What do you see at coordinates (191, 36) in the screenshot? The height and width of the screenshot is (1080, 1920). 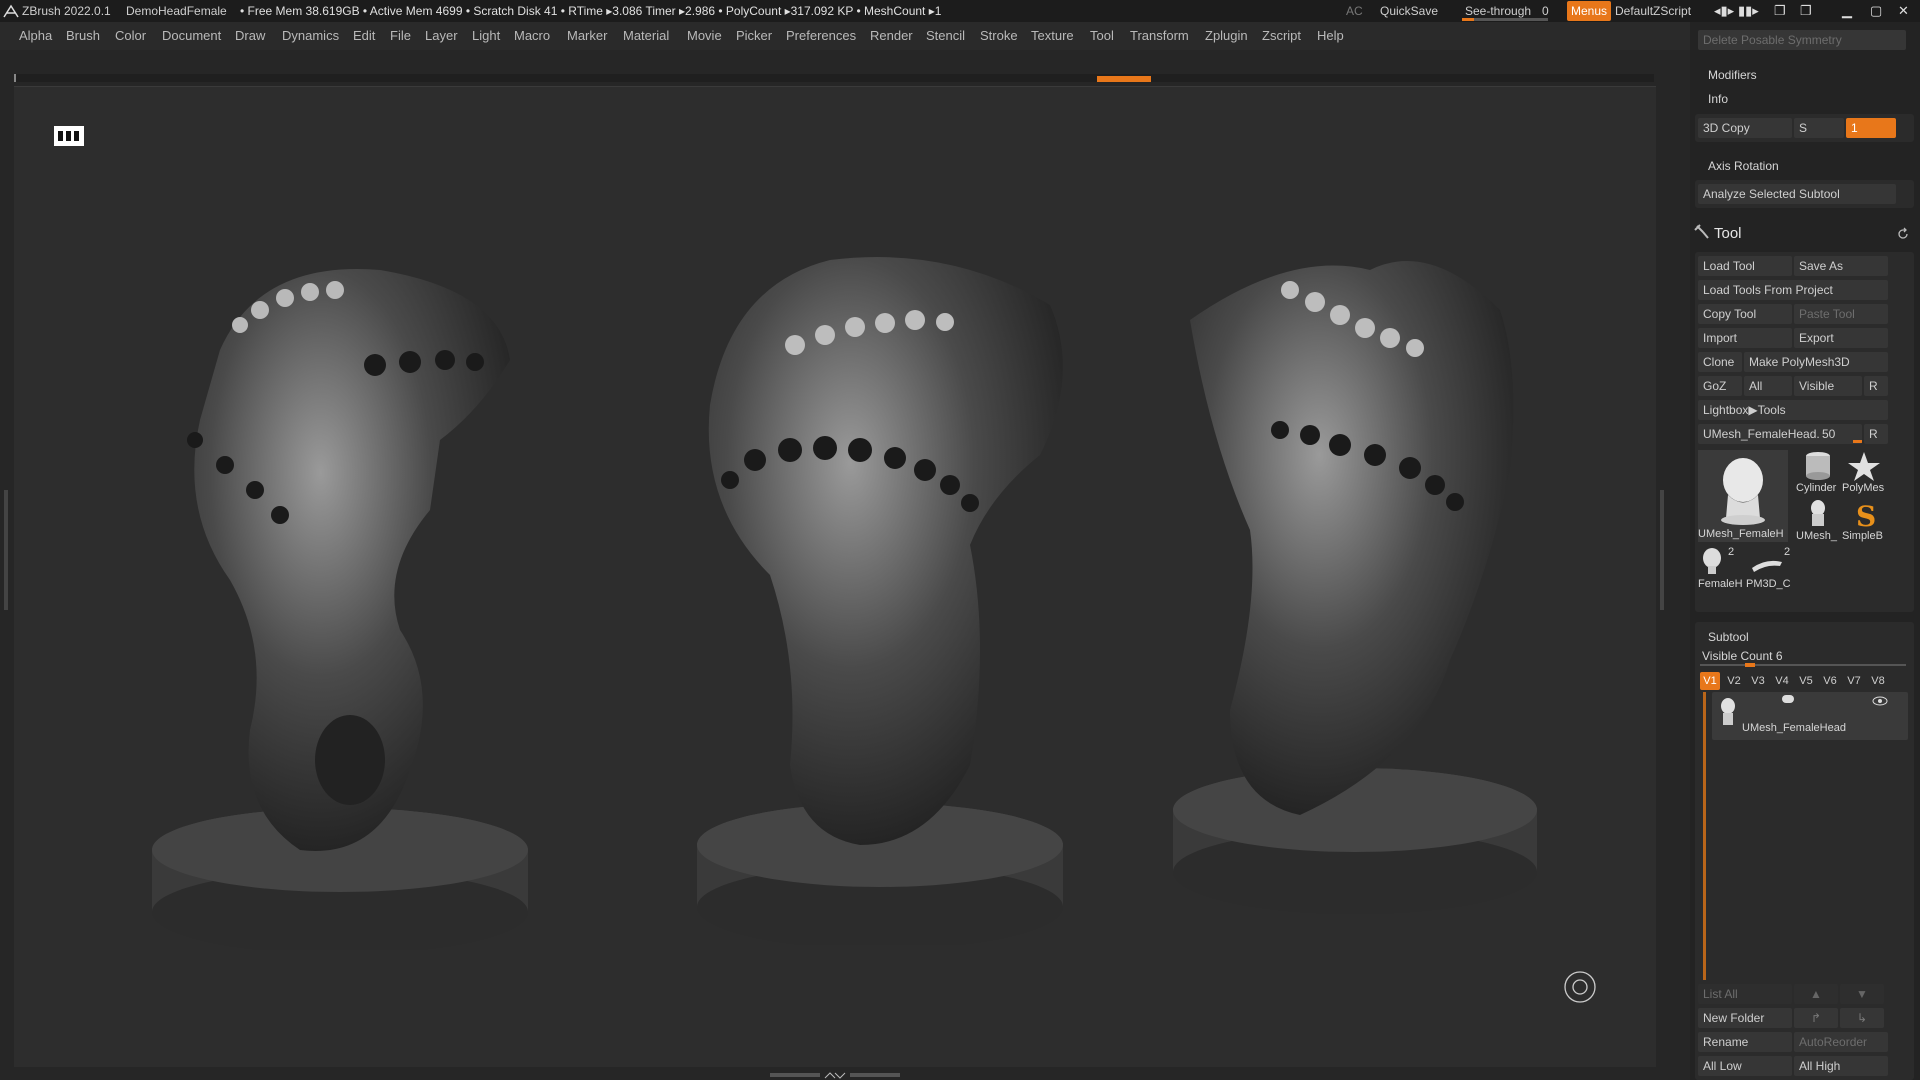 I see `menu-document: Document` at bounding box center [191, 36].